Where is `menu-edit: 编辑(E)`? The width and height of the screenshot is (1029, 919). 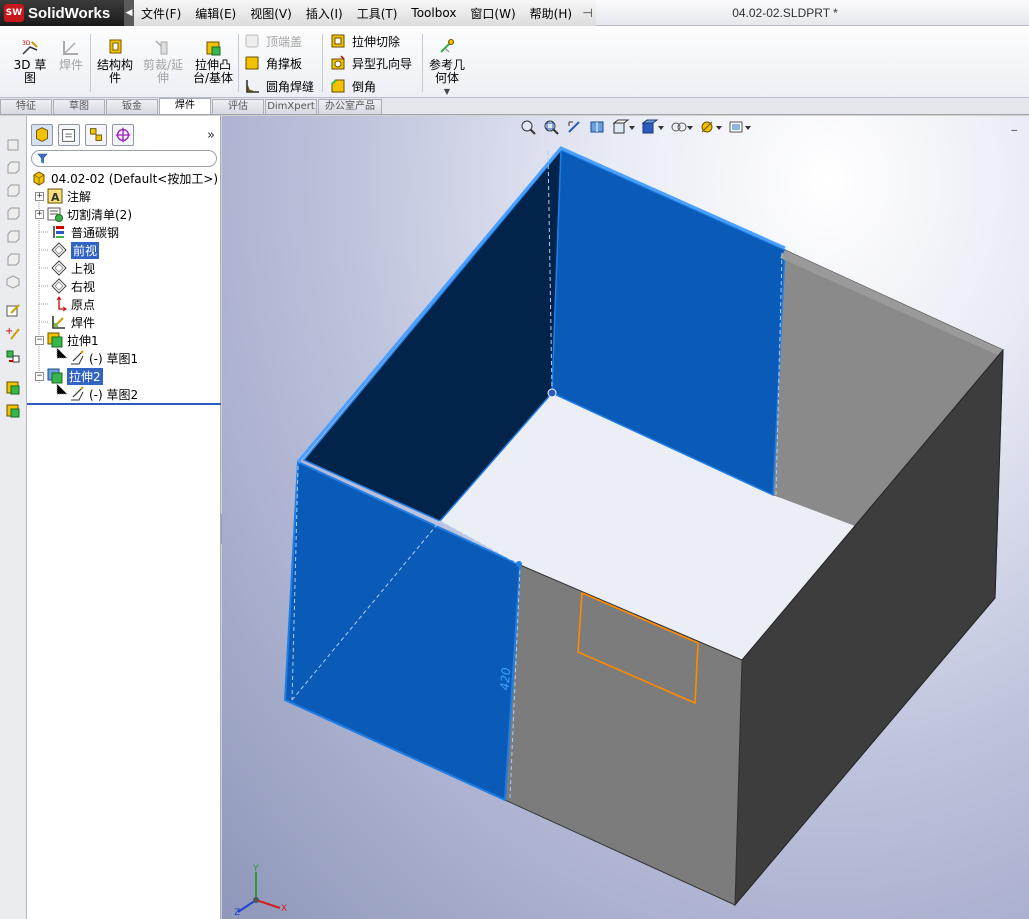 menu-edit: 编辑(E) is located at coordinates (215, 13).